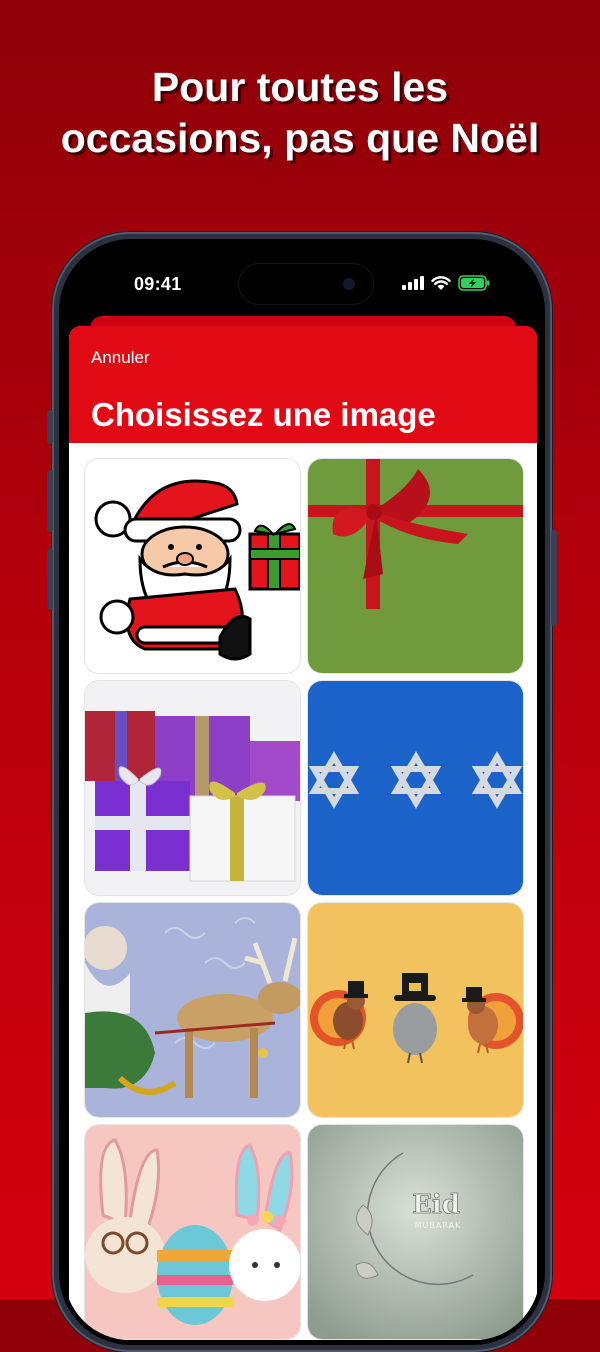  I want to click on wifi-icon, so click(441, 282).